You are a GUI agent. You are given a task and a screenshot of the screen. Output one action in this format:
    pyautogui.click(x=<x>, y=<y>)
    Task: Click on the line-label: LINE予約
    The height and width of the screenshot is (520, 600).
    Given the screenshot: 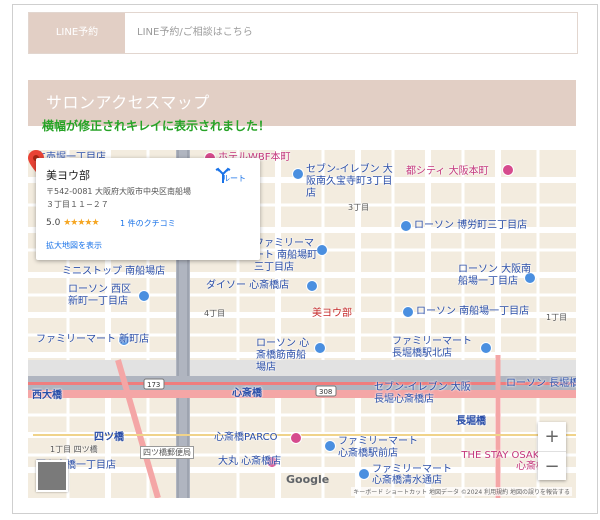 What is the action you would take?
    pyautogui.click(x=77, y=33)
    